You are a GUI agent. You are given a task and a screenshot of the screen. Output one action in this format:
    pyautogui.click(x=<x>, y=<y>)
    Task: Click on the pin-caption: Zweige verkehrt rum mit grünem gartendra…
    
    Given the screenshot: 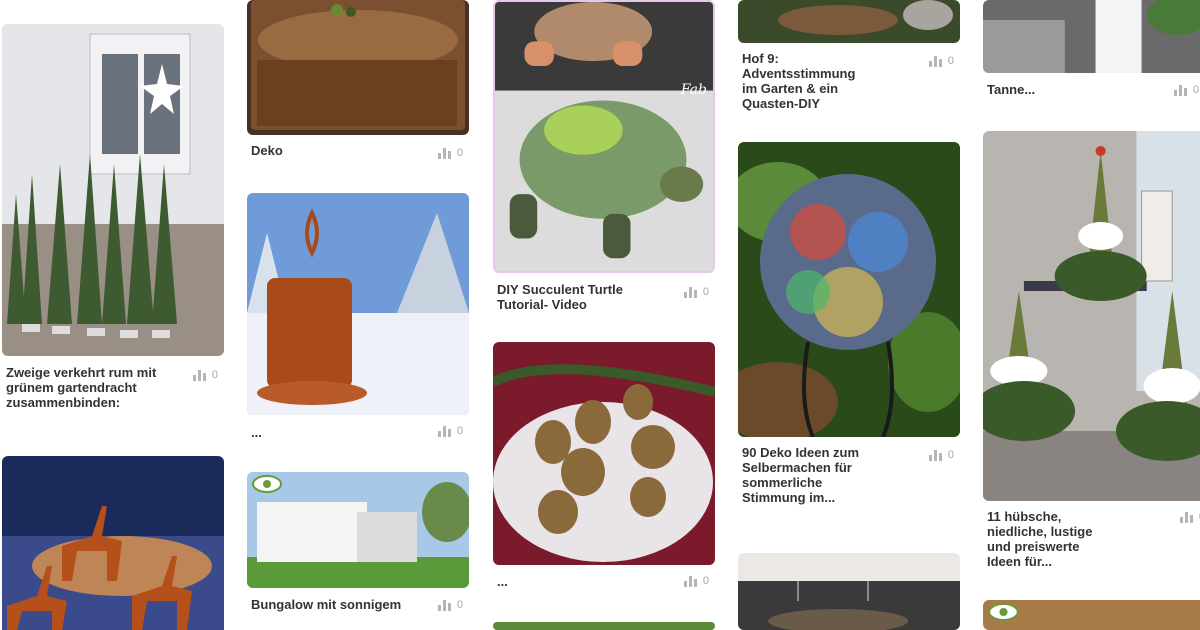 What is the action you would take?
    pyautogui.click(x=91, y=387)
    